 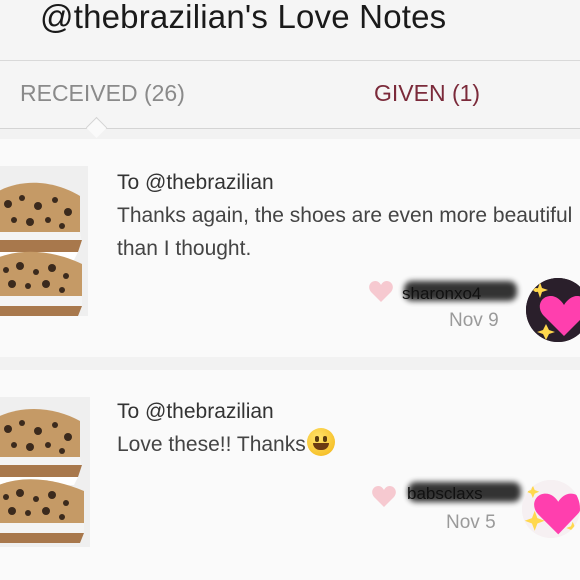 I want to click on grinning-emoji-icon, so click(x=320, y=442).